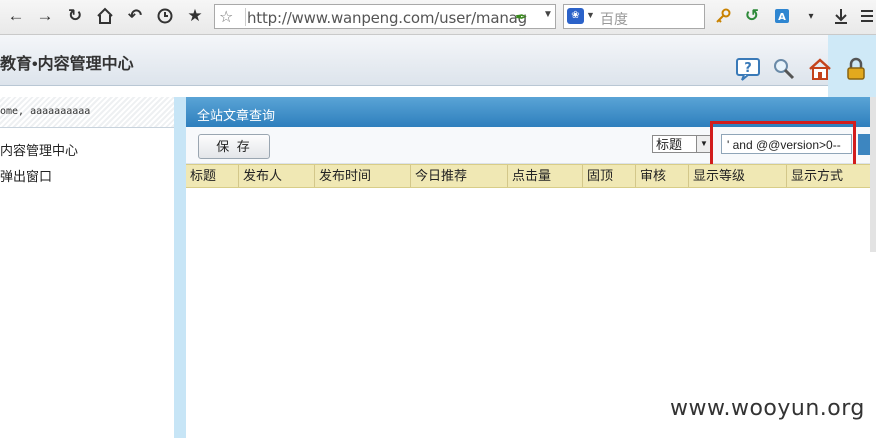 The height and width of the screenshot is (438, 876). What do you see at coordinates (226, 17) in the screenshot?
I see `star-outline-icon: ☆` at bounding box center [226, 17].